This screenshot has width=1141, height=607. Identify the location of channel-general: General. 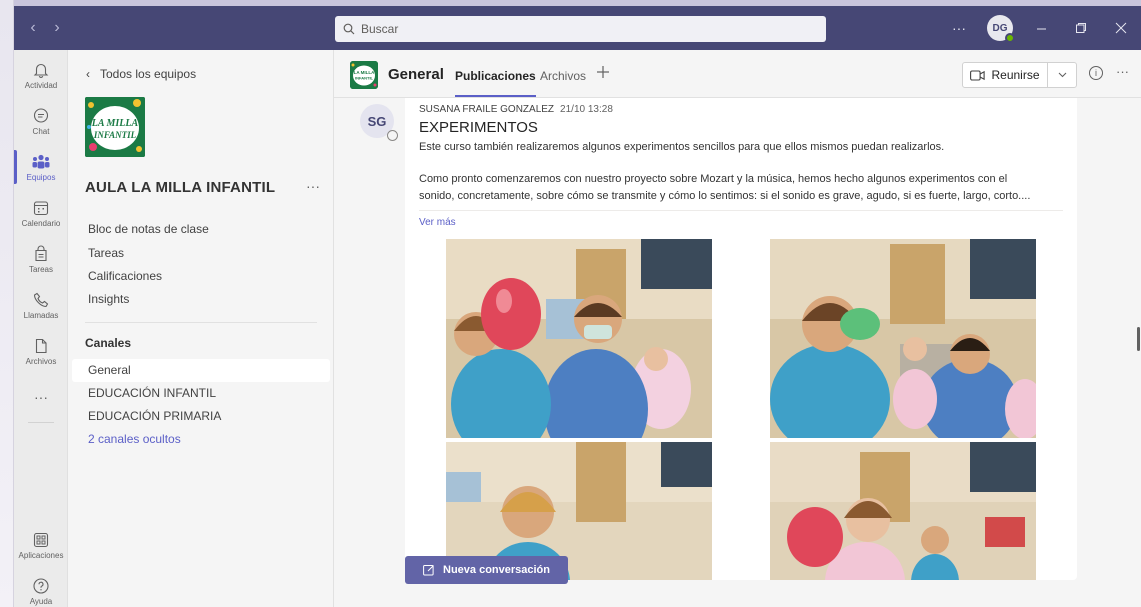
(201, 370).